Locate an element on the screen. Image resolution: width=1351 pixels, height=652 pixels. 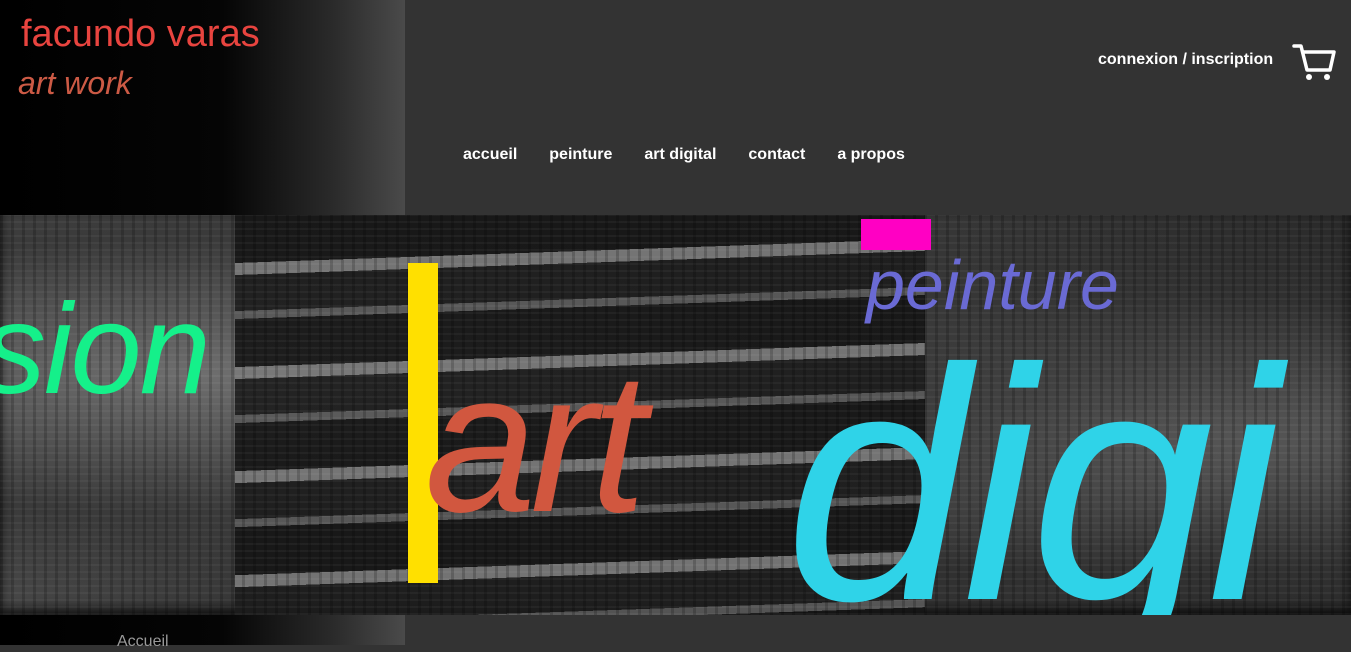
hero-word-sion: sion is located at coordinates (105, 349).